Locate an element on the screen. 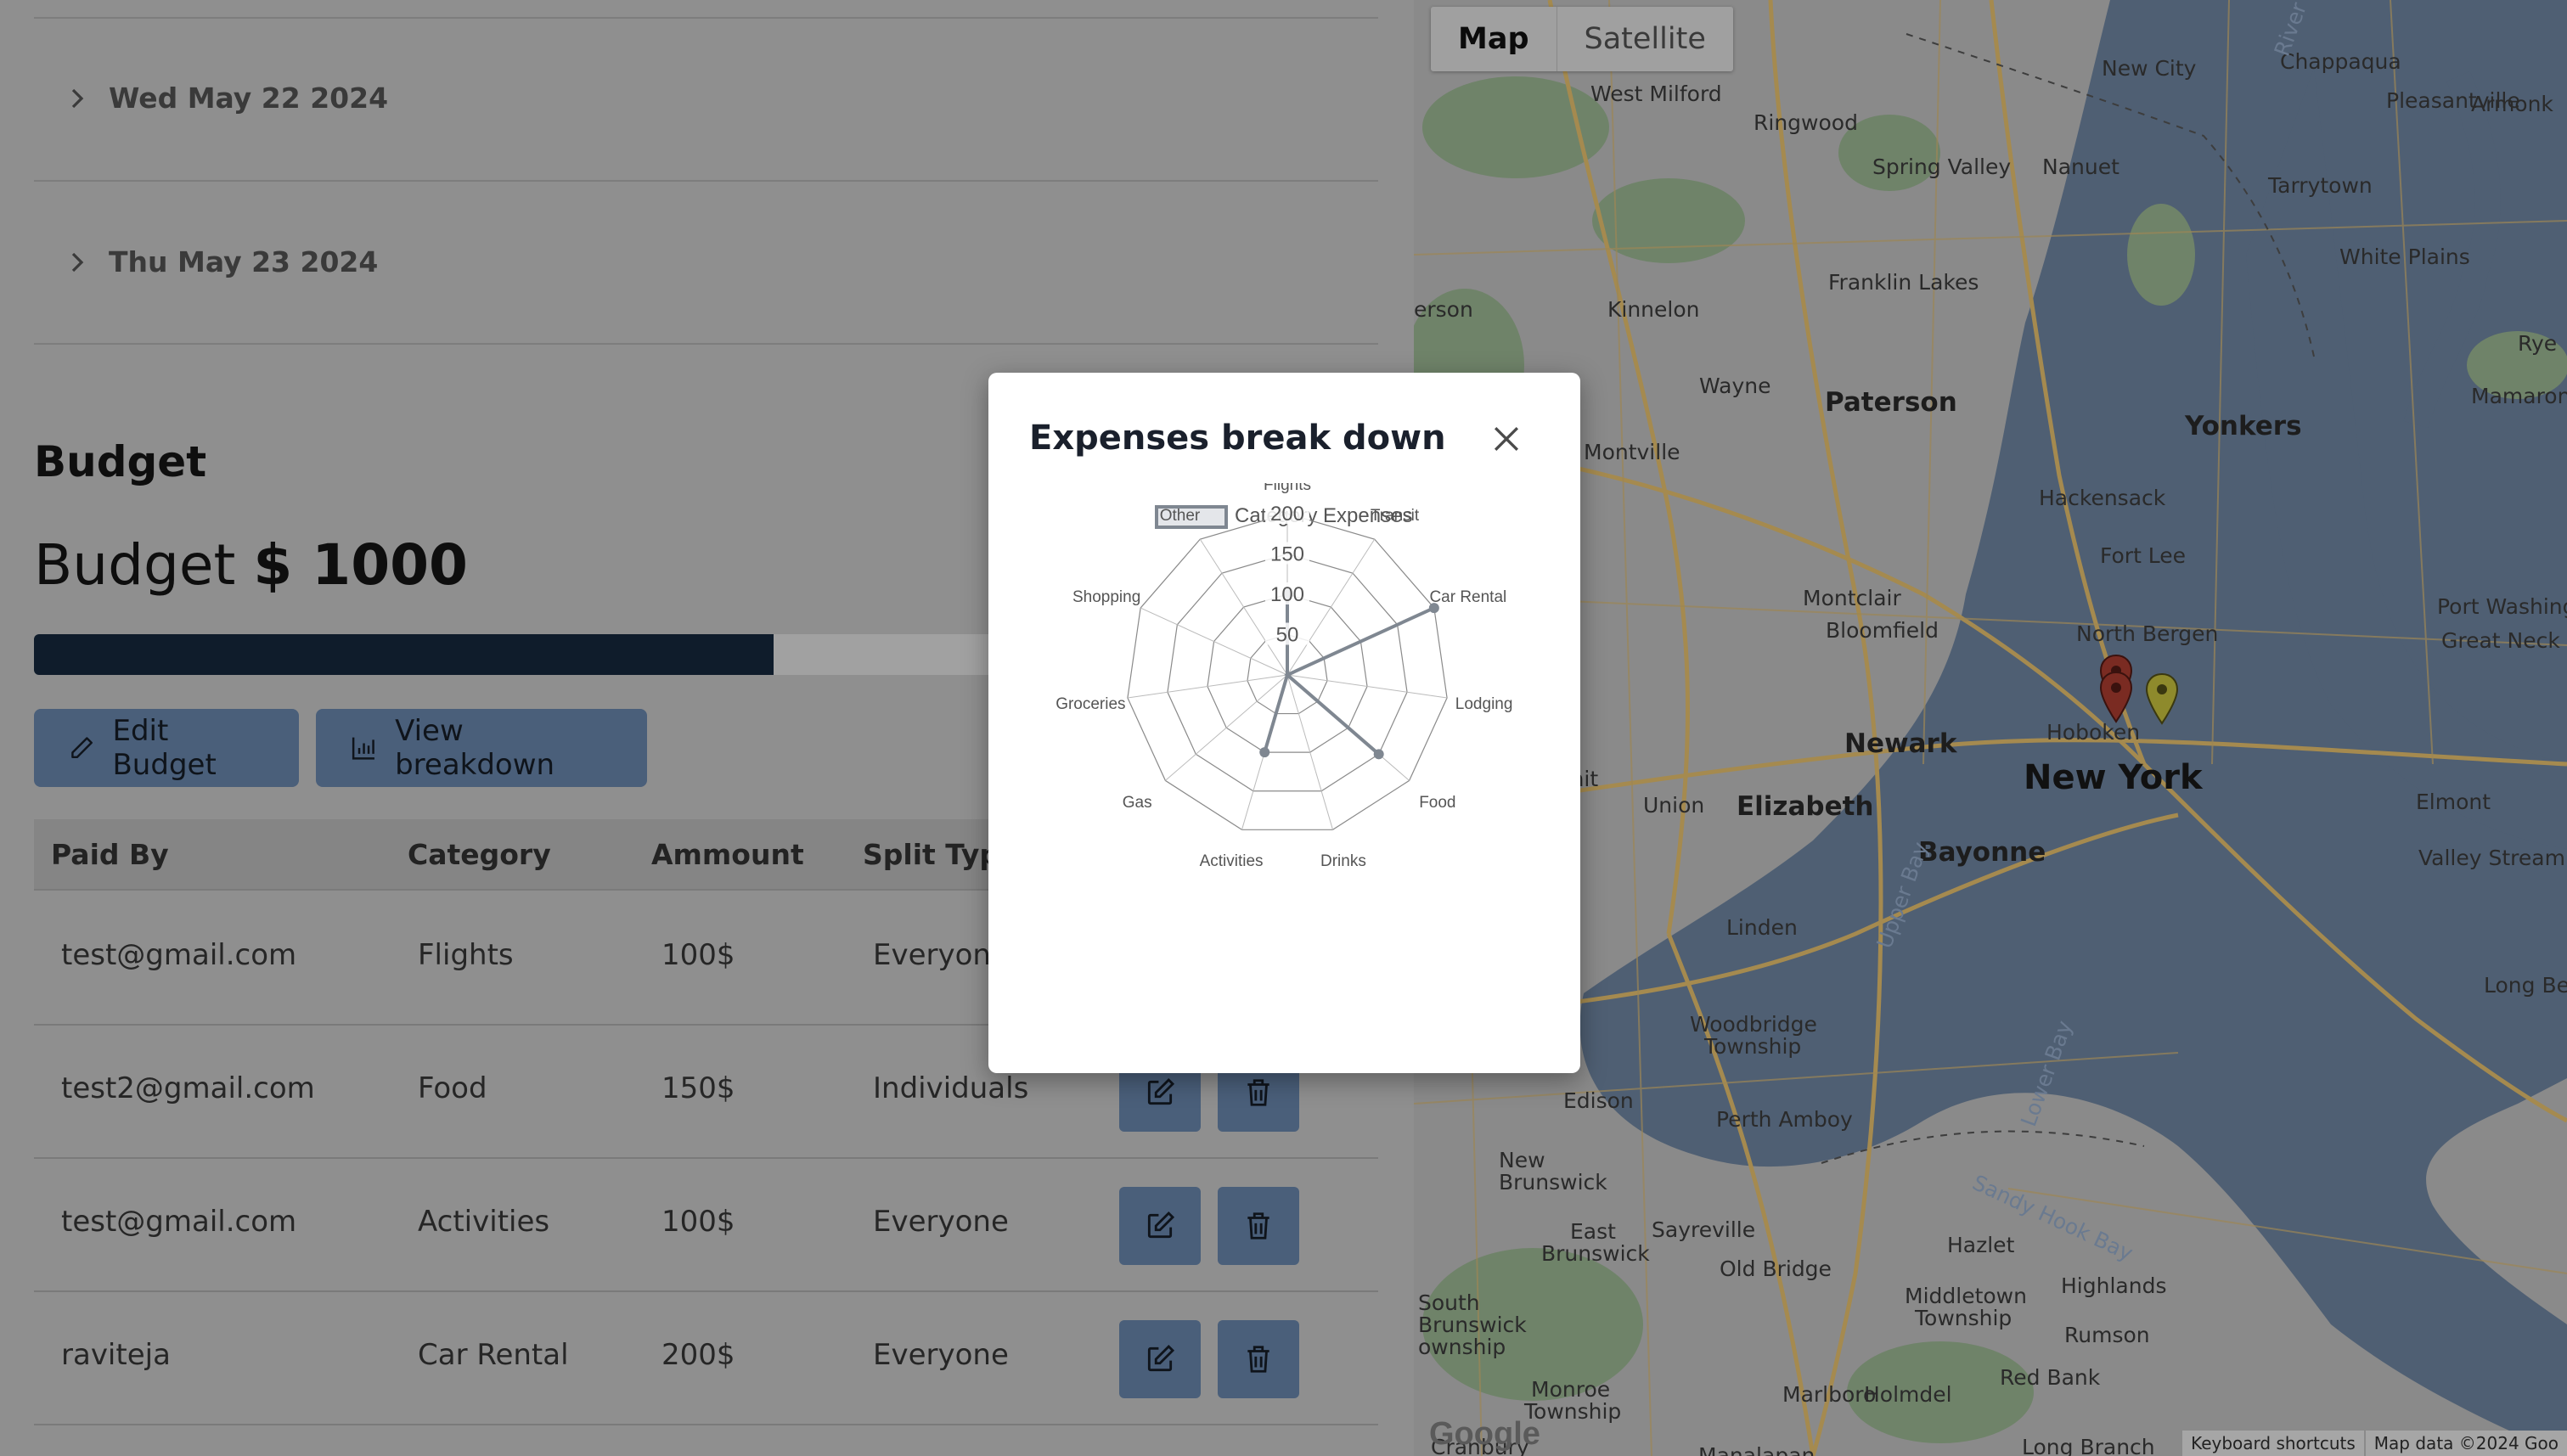 This screenshot has height=1456, width=2567. radar-category-label: Lodging is located at coordinates (1484, 704).